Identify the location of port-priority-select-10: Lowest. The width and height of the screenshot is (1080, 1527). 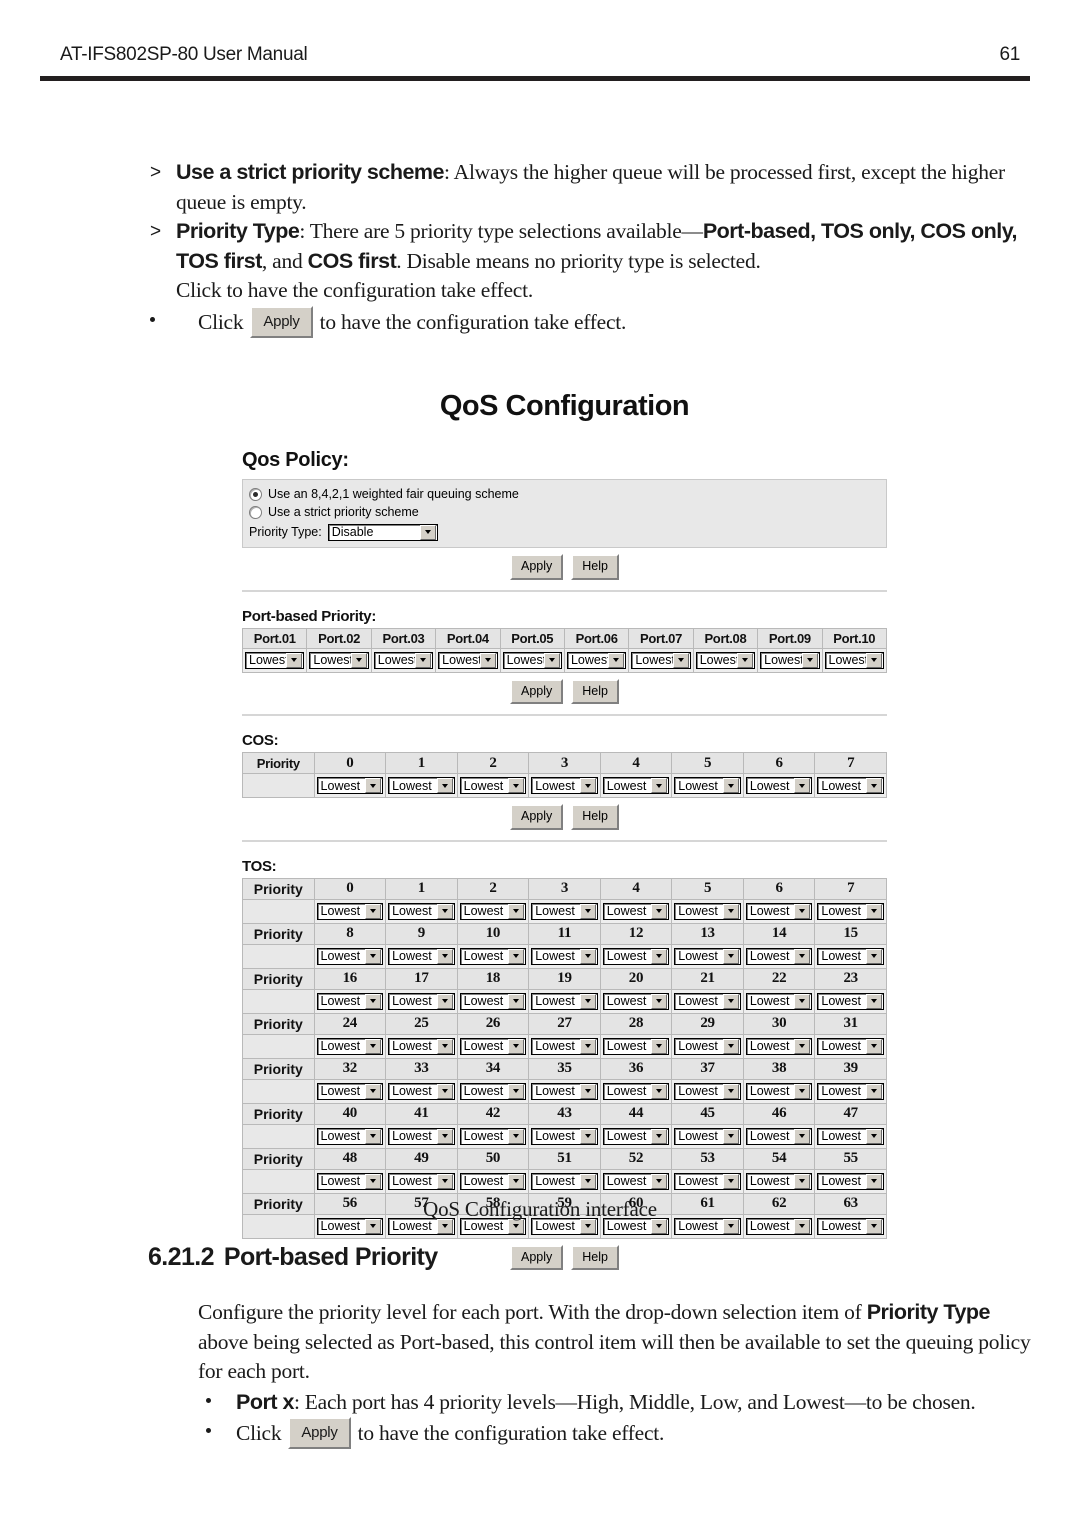
(854, 660).